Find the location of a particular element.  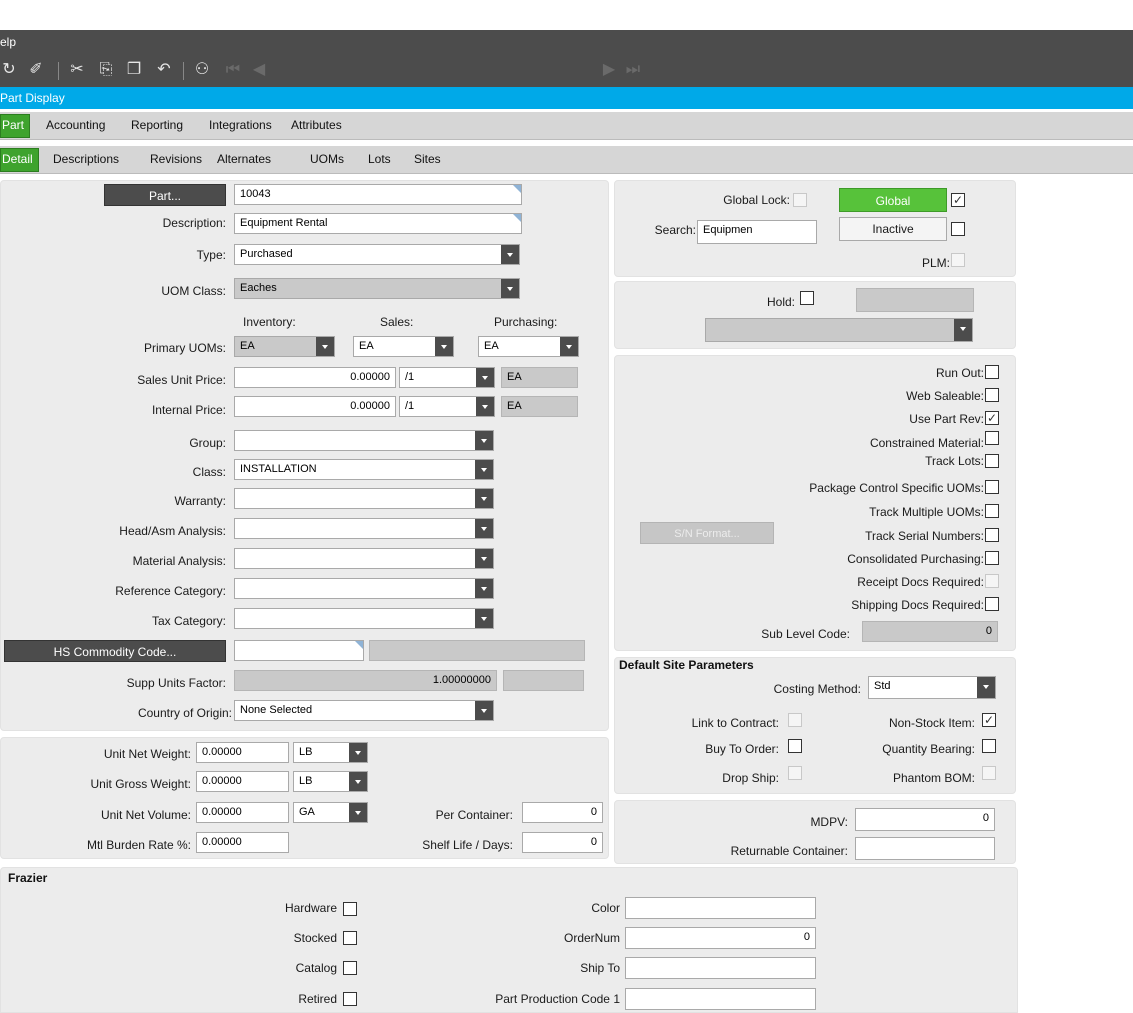

refresh-icon: ↻ is located at coordinates (9, 70).